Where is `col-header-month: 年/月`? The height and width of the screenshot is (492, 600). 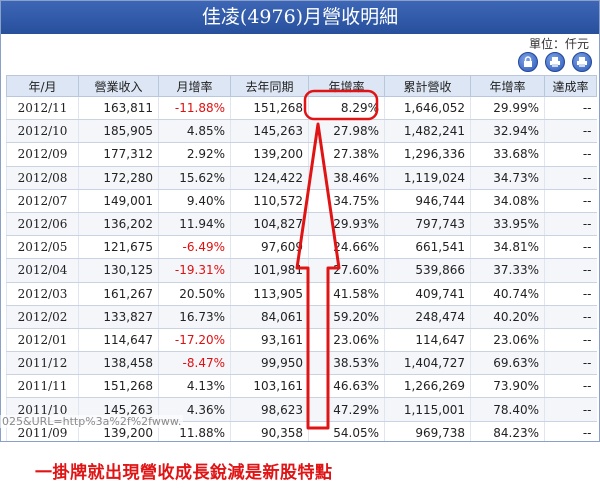 col-header-month: 年/月 is located at coordinates (42, 86).